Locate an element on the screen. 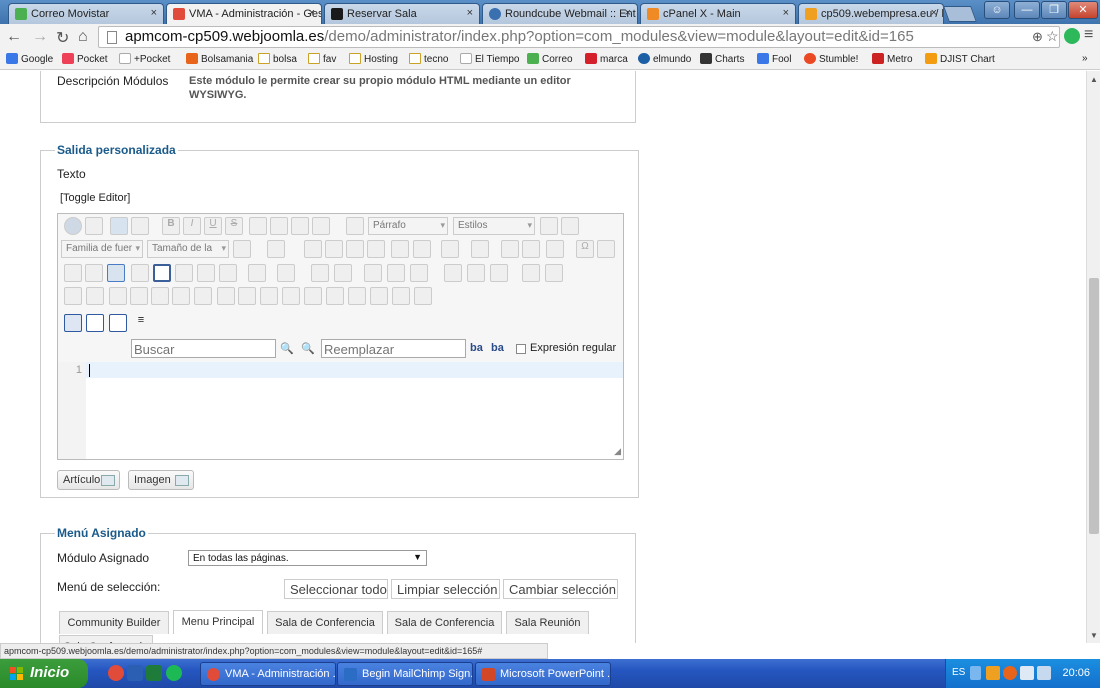 The image size is (1100, 688). template-icon is located at coordinates (357, 296).